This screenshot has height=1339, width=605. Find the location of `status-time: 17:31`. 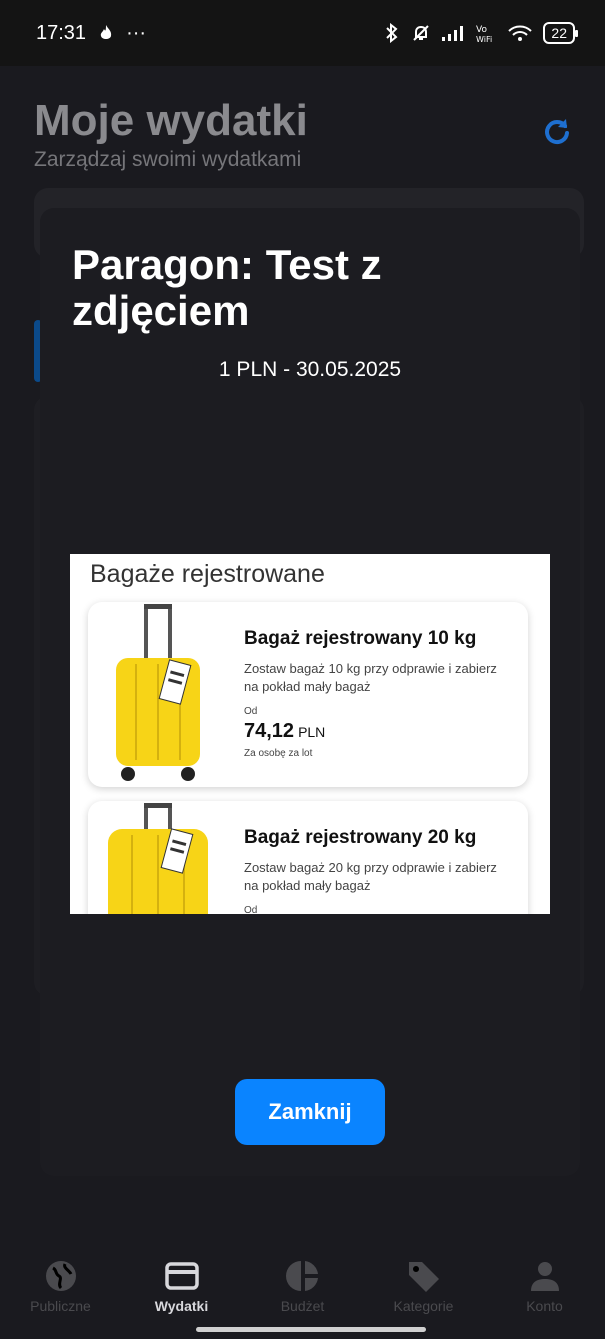

status-time: 17:31 is located at coordinates (61, 32).